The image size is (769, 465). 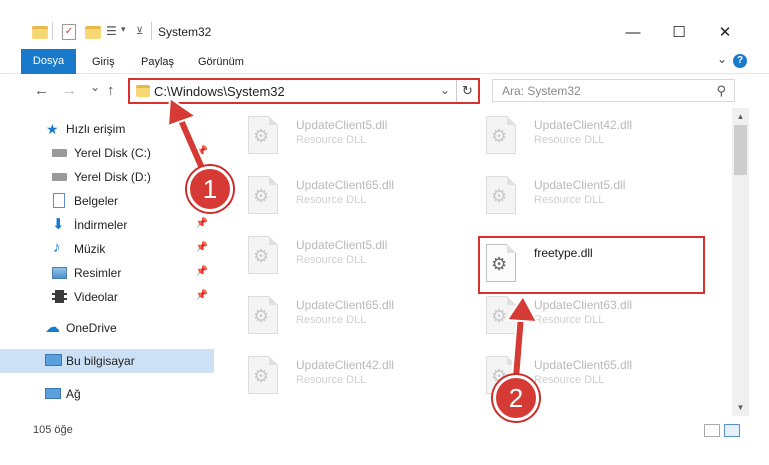 I want to click on music-icon: ♪, so click(x=57, y=247).